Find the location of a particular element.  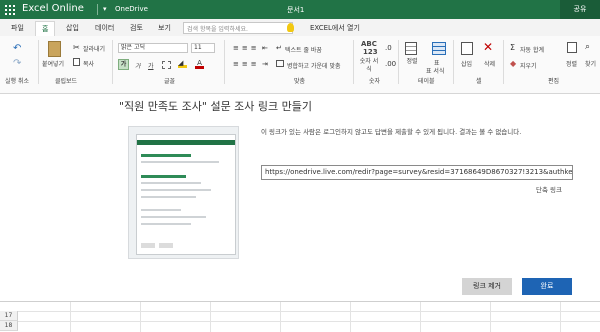

sort-filter-button: 정렬 is located at coordinates (412, 62).